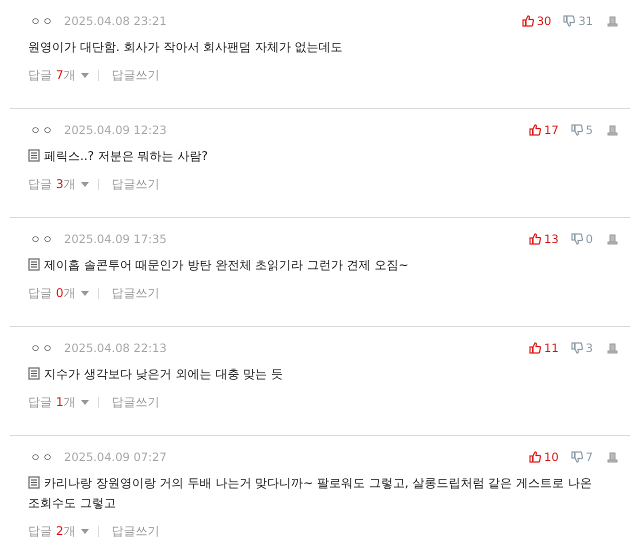  I want to click on comment-text: 원영이가 대단함. 회사가 작아서 회사팬덤 자체가 없는데도, so click(185, 47).